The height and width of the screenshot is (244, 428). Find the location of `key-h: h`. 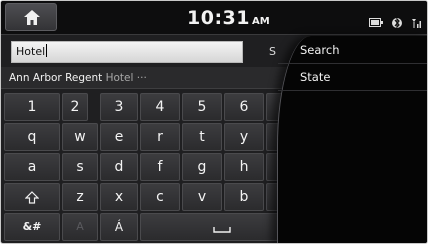

key-h: h is located at coordinates (244, 167).